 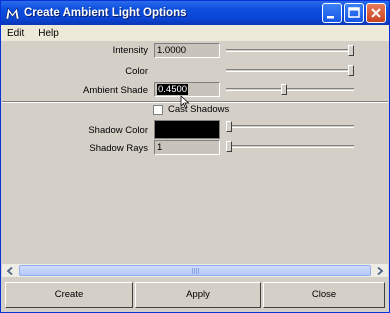 I want to click on shadow-rays-slider, so click(x=290, y=146).